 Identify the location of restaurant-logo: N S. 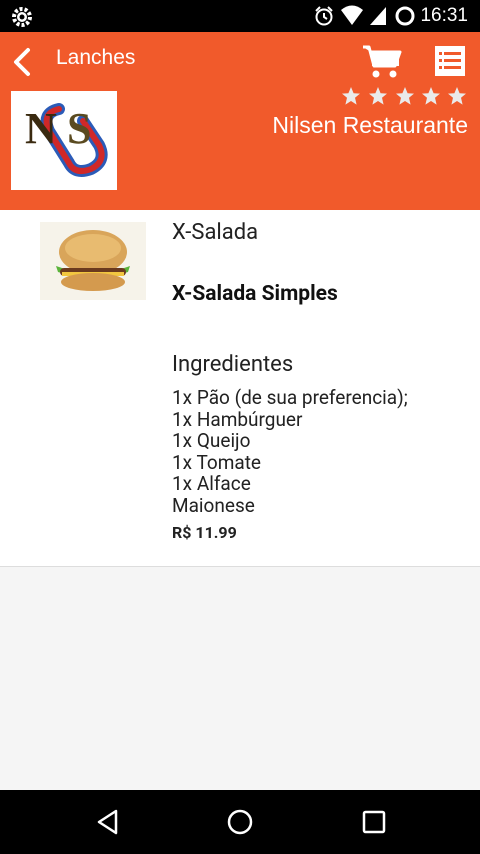
(64, 140).